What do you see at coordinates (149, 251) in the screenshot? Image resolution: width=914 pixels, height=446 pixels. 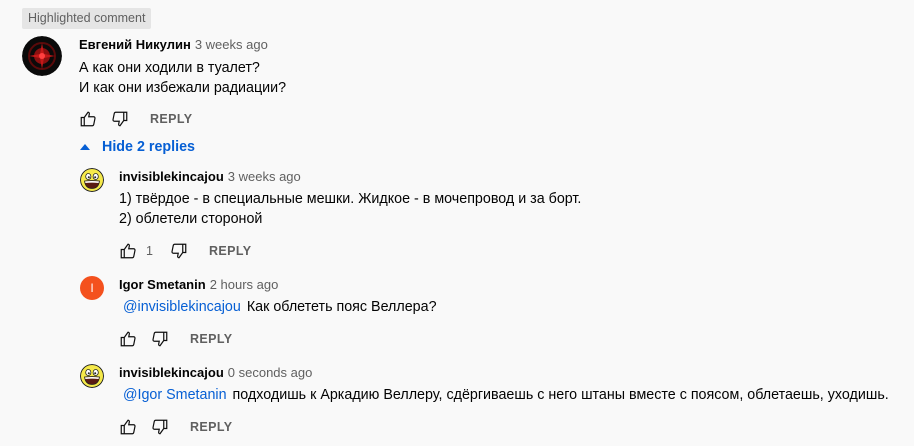 I see `like-count: 1` at bounding box center [149, 251].